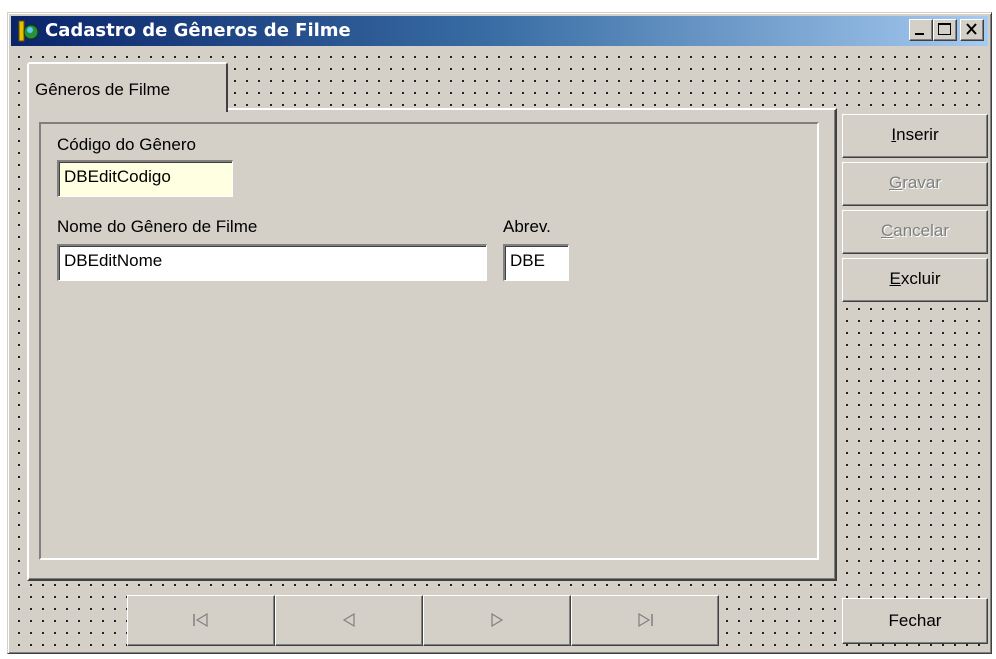  What do you see at coordinates (145, 178) in the screenshot?
I see `codigo-field: DBEditCodigo` at bounding box center [145, 178].